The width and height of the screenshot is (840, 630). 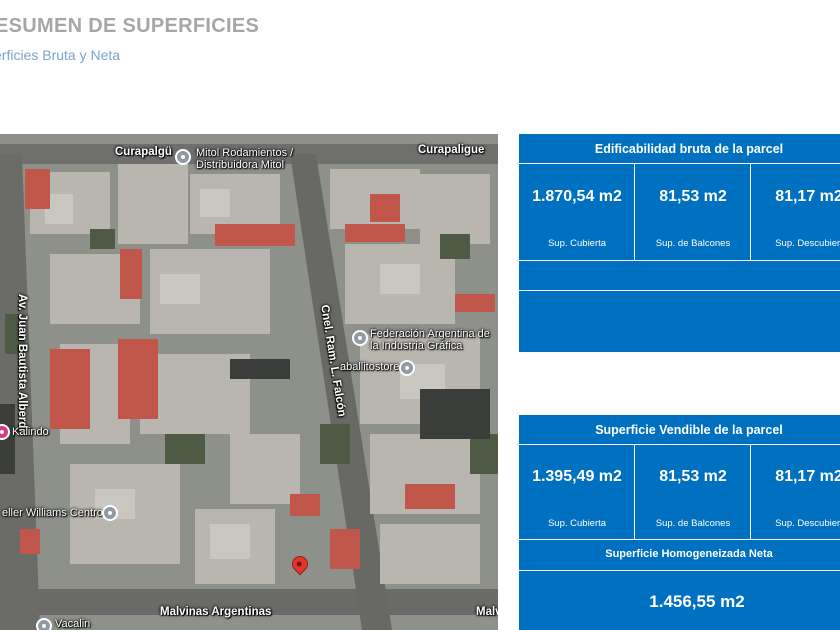 I want to click on page-subtitle: erficies Bruta y Neta, so click(x=60, y=55).